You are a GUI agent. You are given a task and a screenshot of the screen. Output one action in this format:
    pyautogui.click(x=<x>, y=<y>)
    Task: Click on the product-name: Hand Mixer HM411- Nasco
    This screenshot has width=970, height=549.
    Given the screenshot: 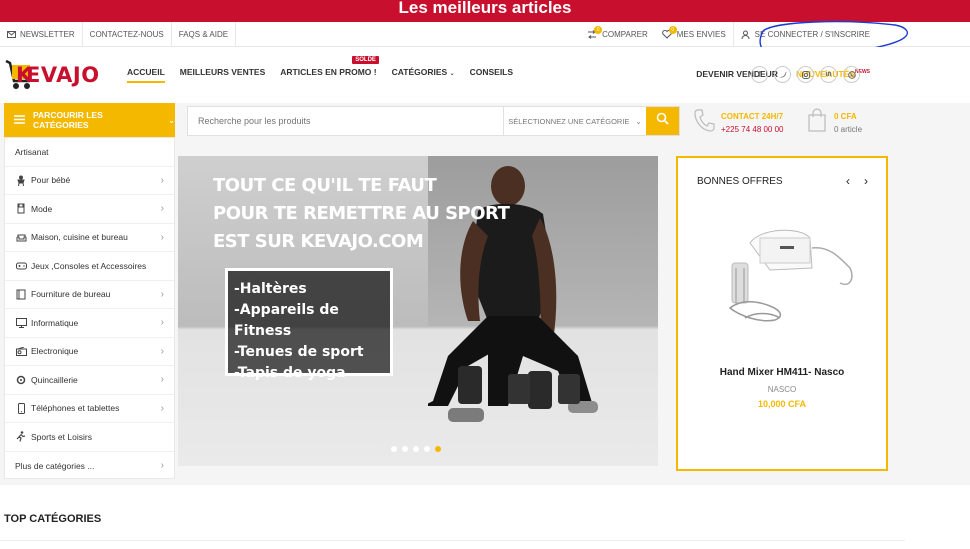 What is the action you would take?
    pyautogui.click(x=782, y=372)
    